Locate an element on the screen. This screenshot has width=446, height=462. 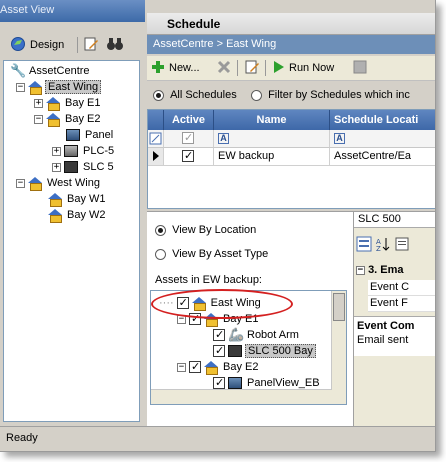
tree-item-bay-w1: Bay W1 is located at coordinates (78, 199).